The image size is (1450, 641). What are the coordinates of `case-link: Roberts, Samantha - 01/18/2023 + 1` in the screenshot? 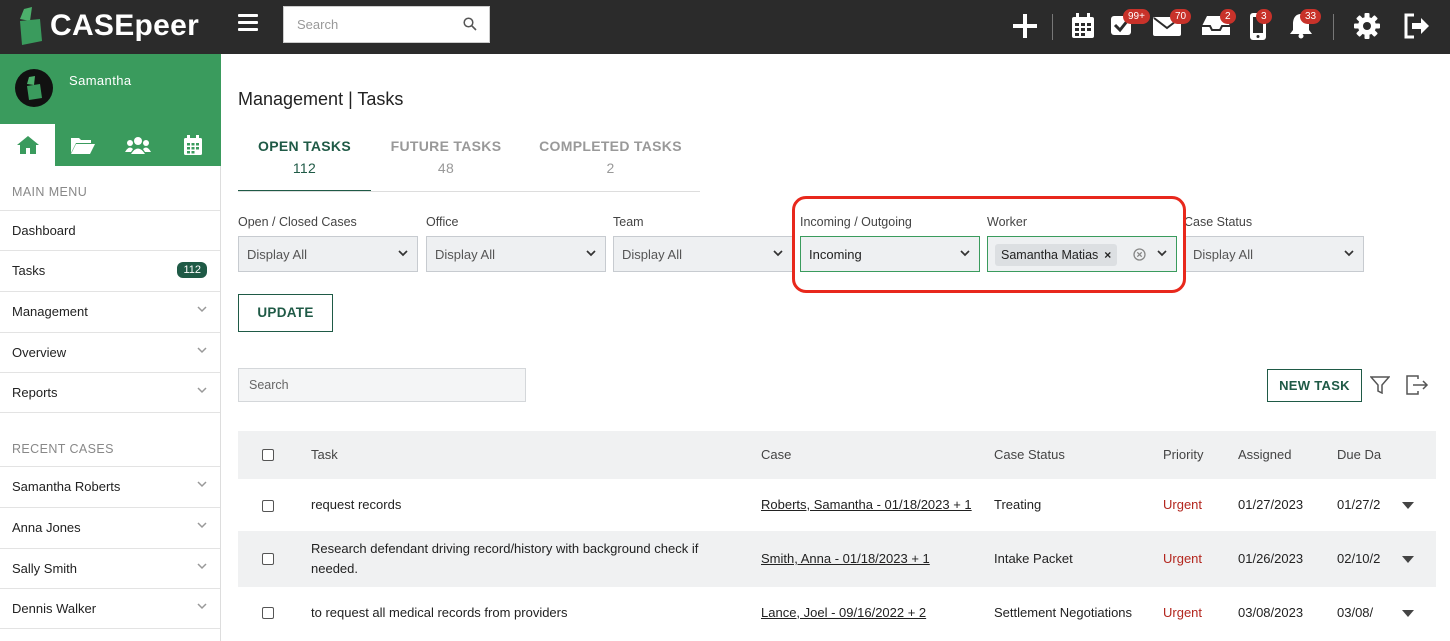 It's located at (866, 504).